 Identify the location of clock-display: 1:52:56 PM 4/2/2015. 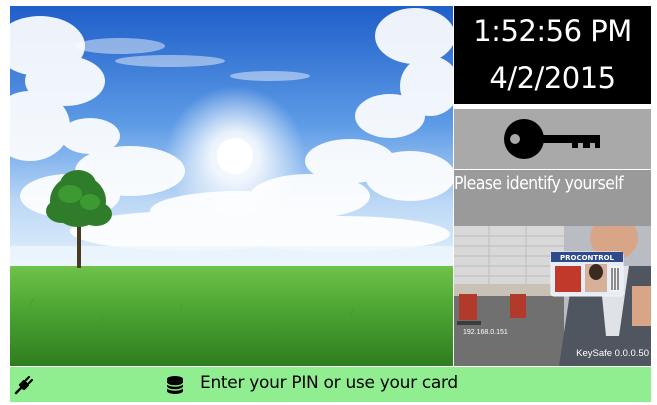
(552, 55).